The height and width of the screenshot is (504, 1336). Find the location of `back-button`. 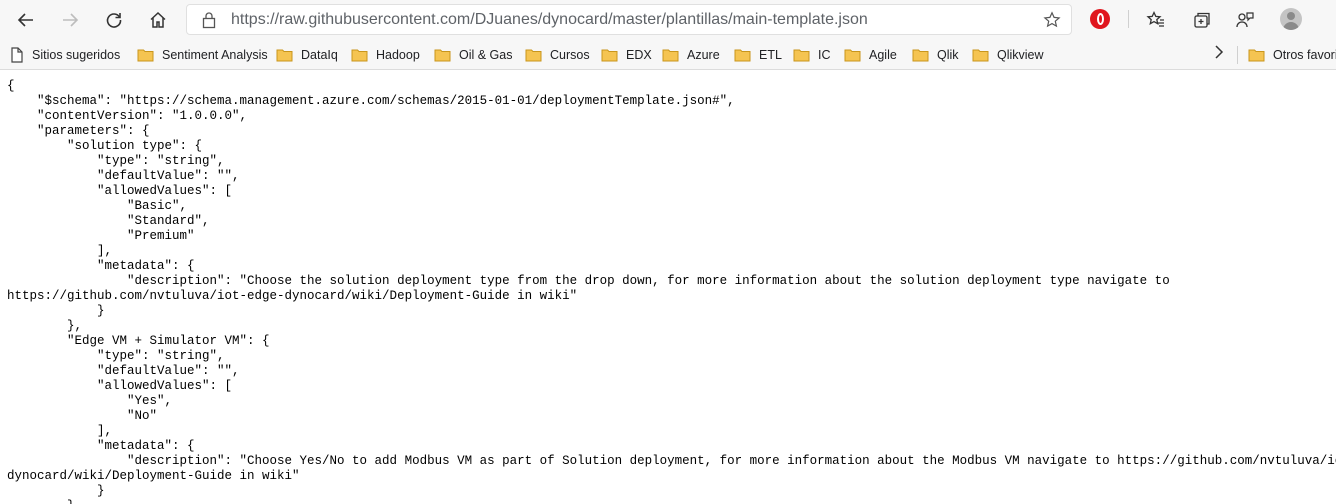

back-button is located at coordinates (26, 20).